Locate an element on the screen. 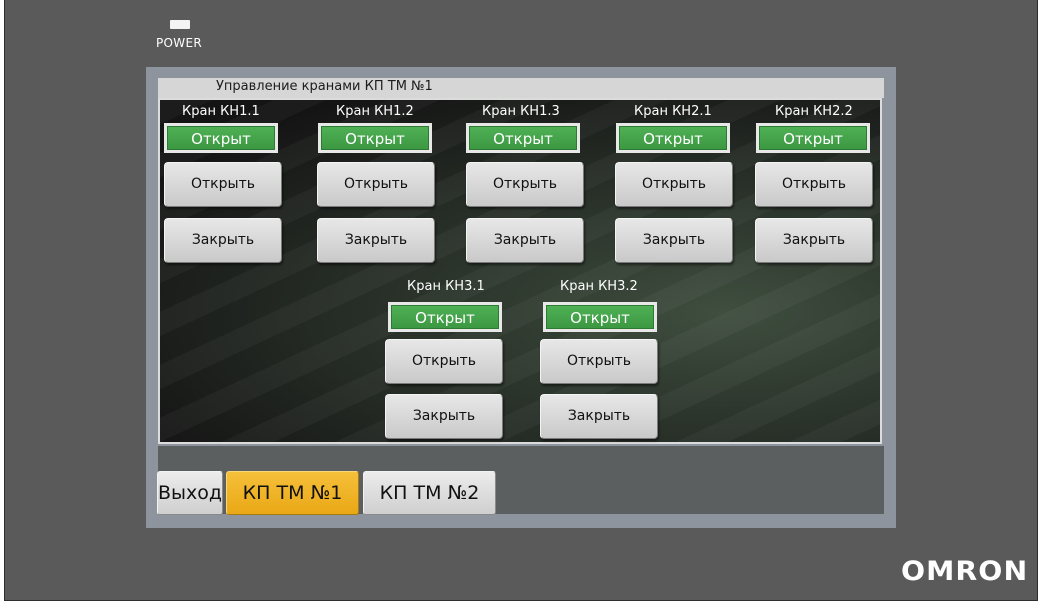 The image size is (1042, 602). valve-status-kn3-2: Открыт is located at coordinates (600, 317).